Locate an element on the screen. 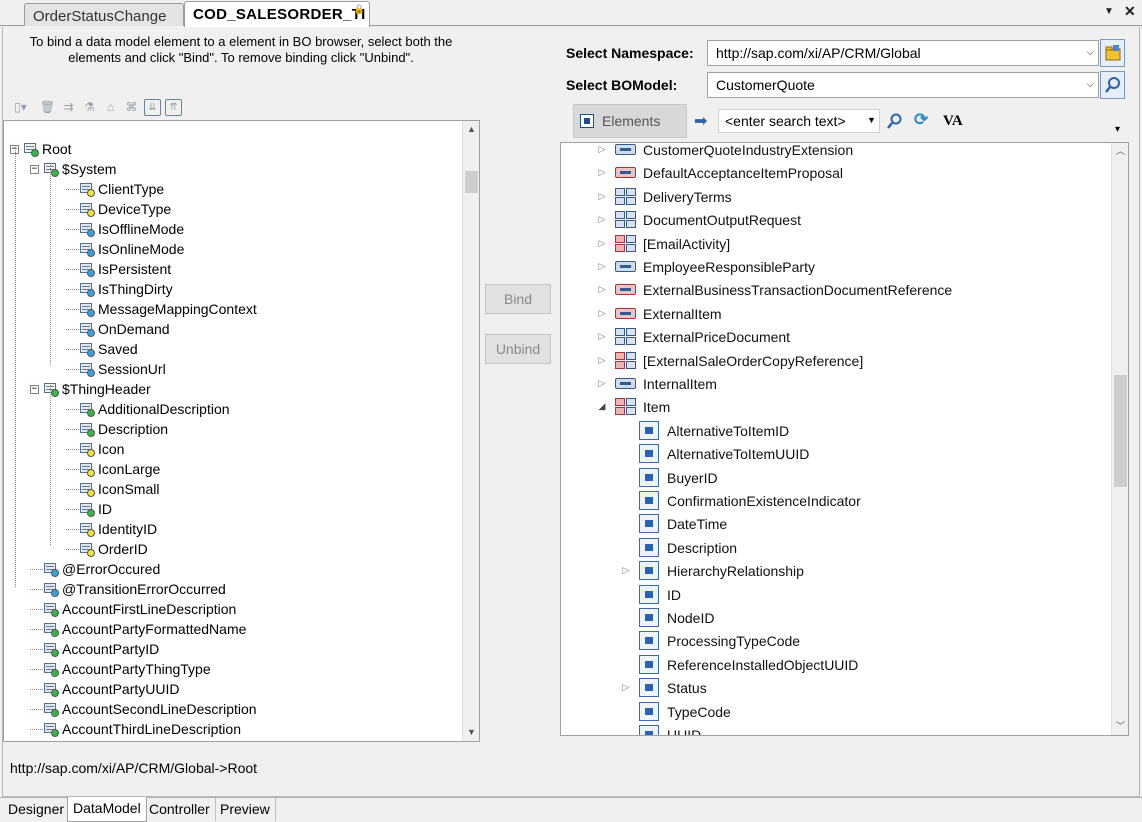  bo-attribute: ▷ Status is located at coordinates (664, 687).